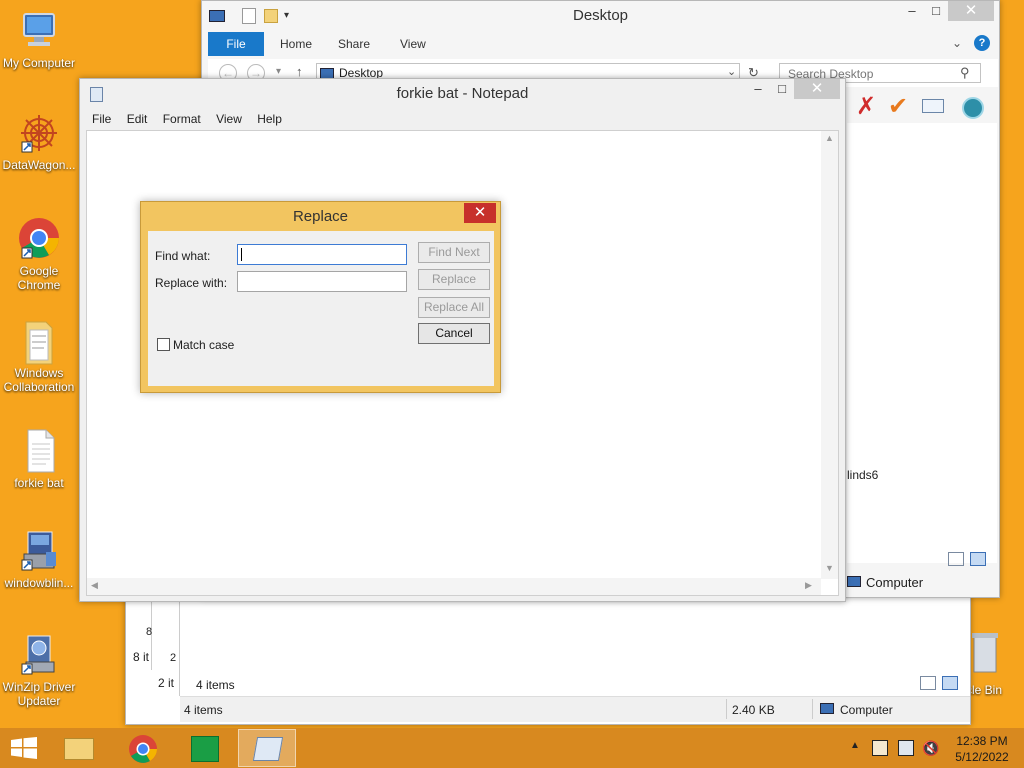 This screenshot has width=1024, height=768. Describe the element at coordinates (855, 745) in the screenshot. I see `show-hidden-icons-icon: ▲` at that location.